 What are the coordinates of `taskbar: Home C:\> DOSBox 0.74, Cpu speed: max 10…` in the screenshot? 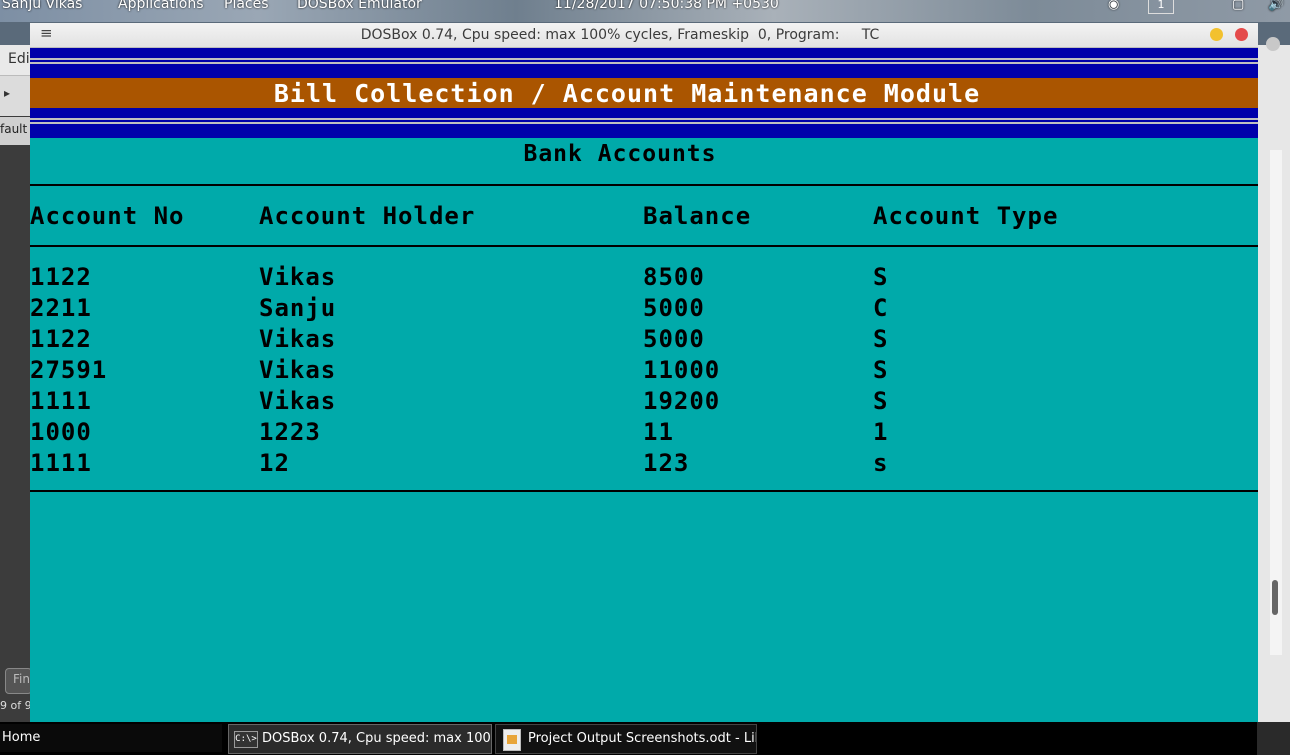 It's located at (645, 738).